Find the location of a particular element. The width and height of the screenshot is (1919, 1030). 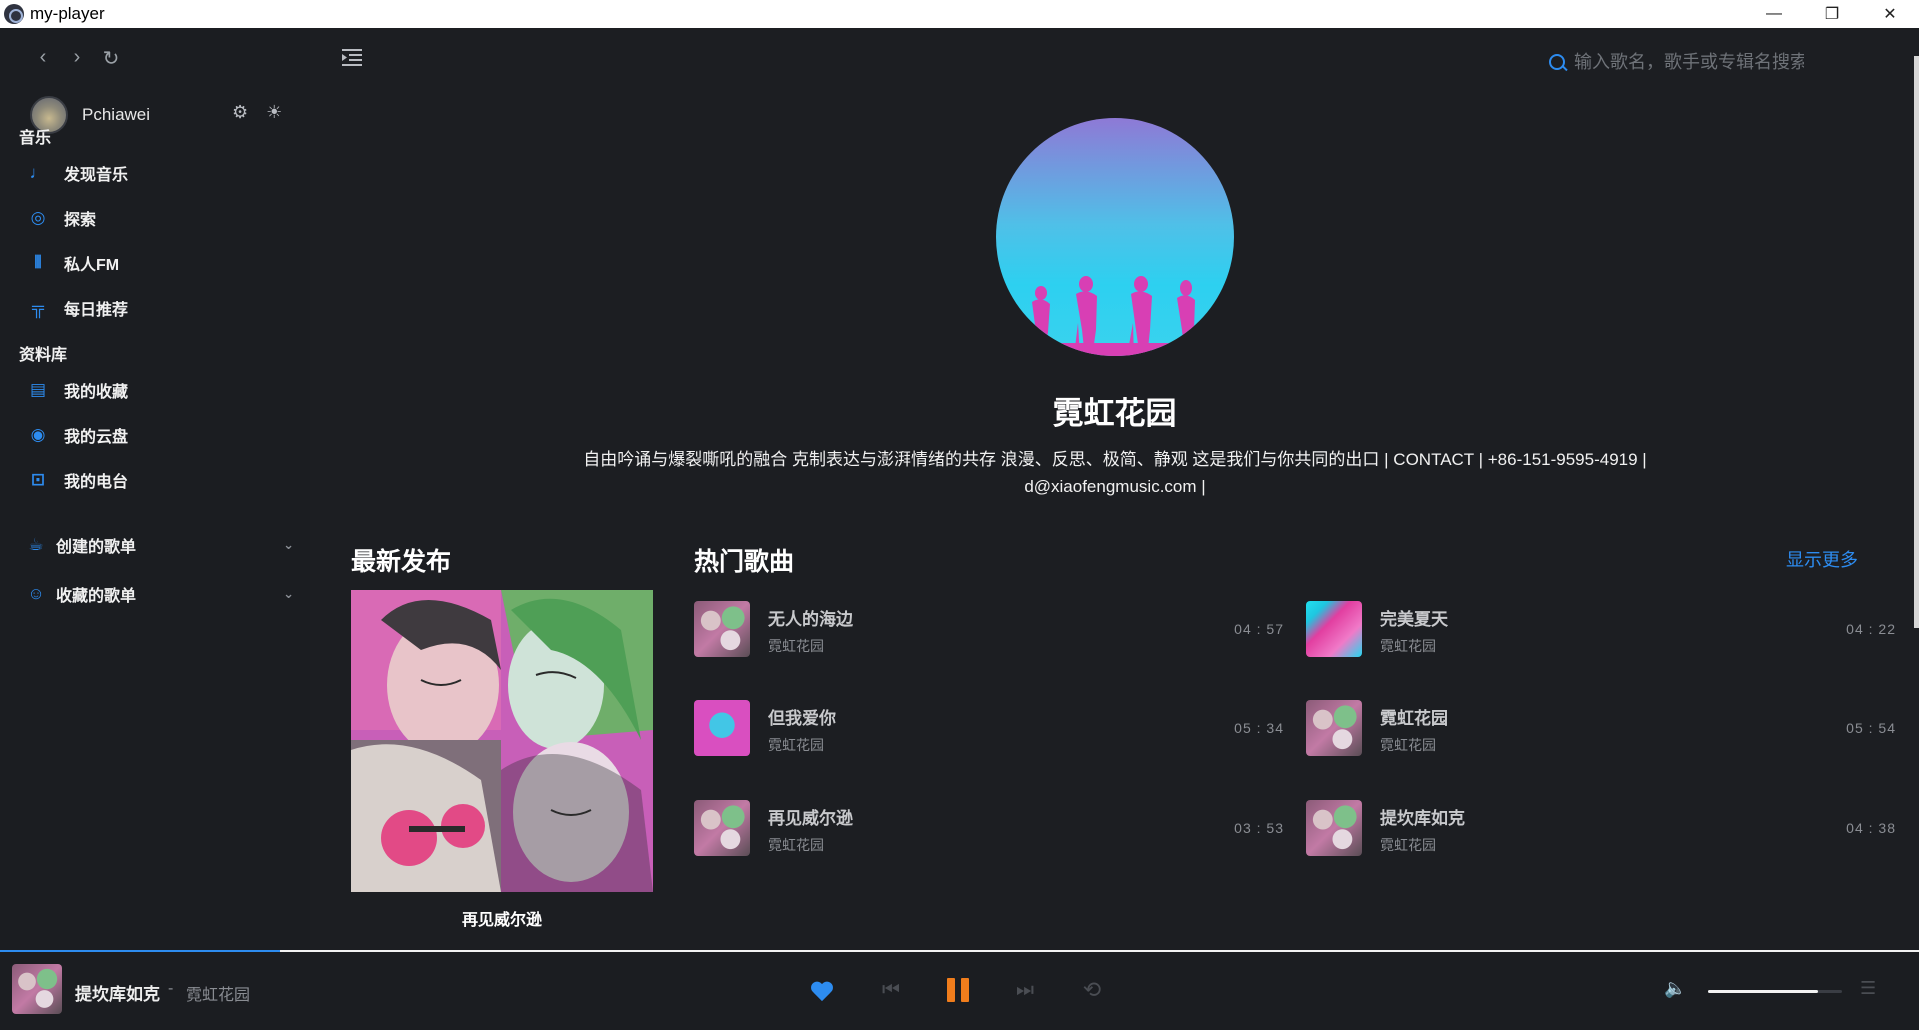

sidebar-item-cloud: ◉ 我的云盘 is located at coordinates (78, 435).